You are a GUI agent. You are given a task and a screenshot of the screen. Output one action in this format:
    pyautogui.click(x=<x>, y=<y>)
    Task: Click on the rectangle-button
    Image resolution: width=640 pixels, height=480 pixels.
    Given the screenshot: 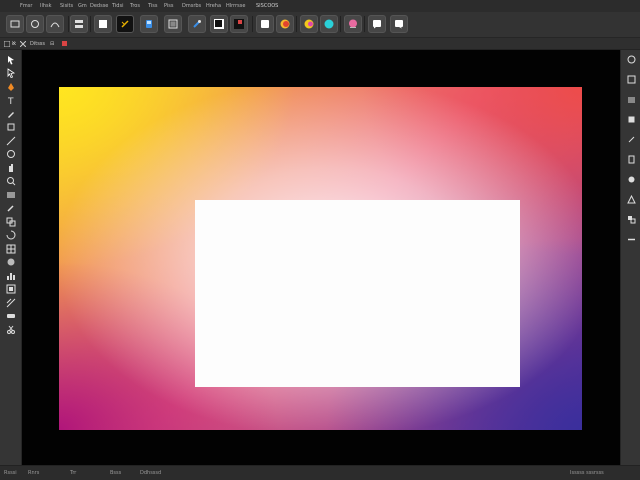 What is the action you would take?
    pyautogui.click(x=265, y=24)
    